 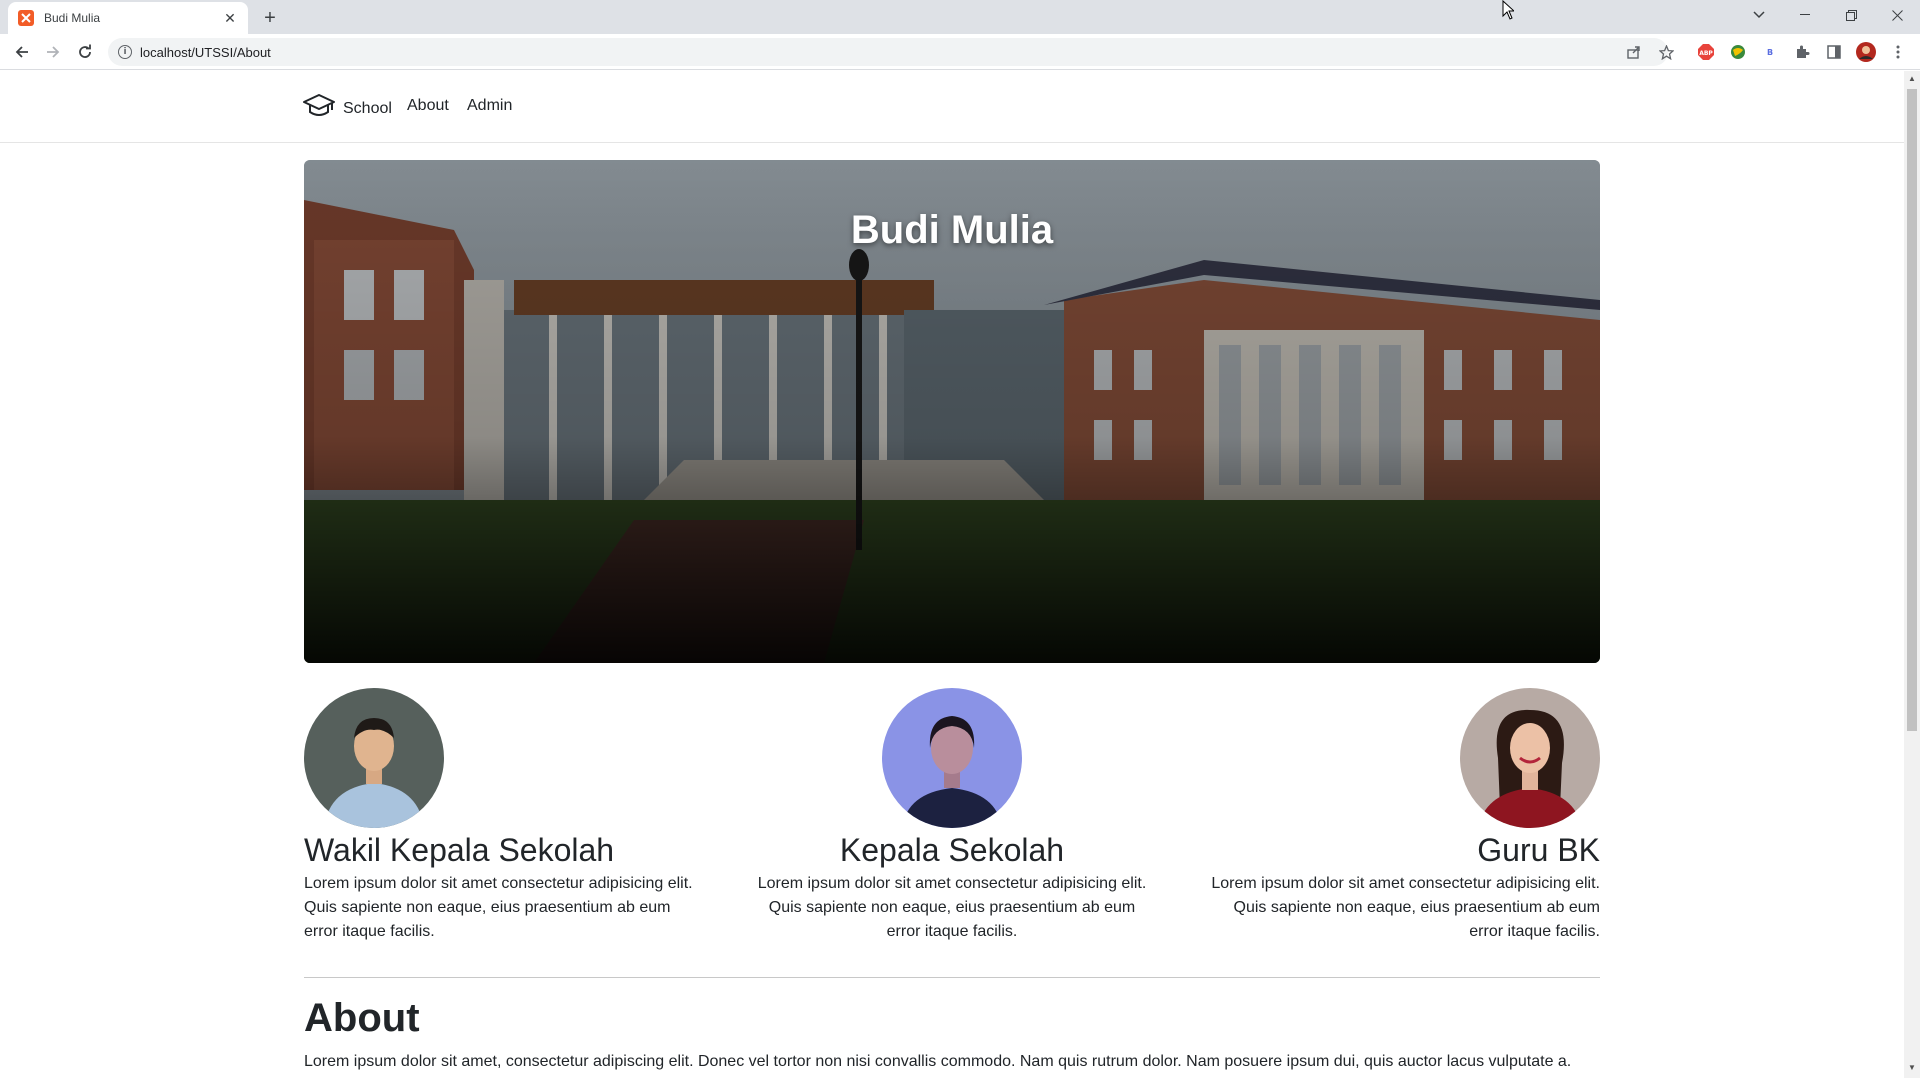 I want to click on avatar-kepala, so click(x=952, y=758).